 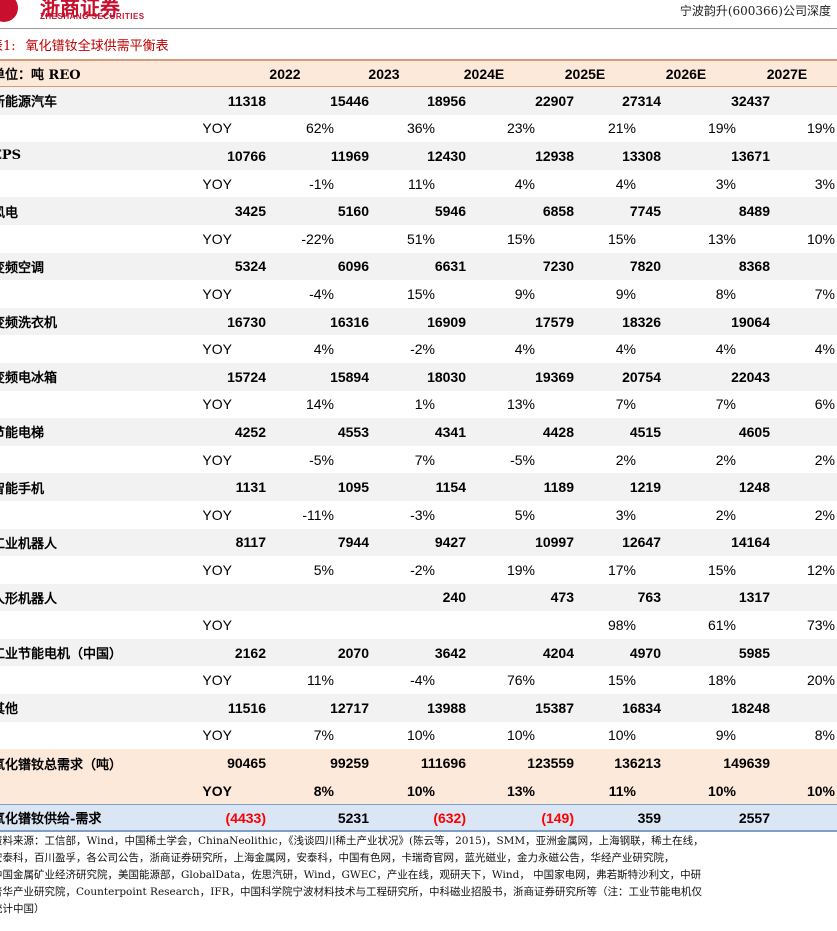 What do you see at coordinates (246, 707) in the screenshot?
I see `value-cell: 11516` at bounding box center [246, 707].